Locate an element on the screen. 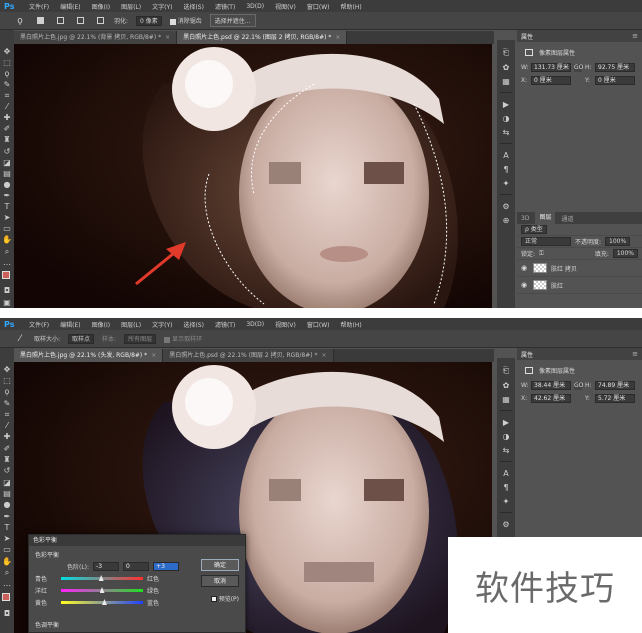 This screenshot has width=642, height=633. tab-jpg-document: 黑白照片上色.jpg @ 22.1% (头发, RGB/8#) * × is located at coordinates (89, 355).